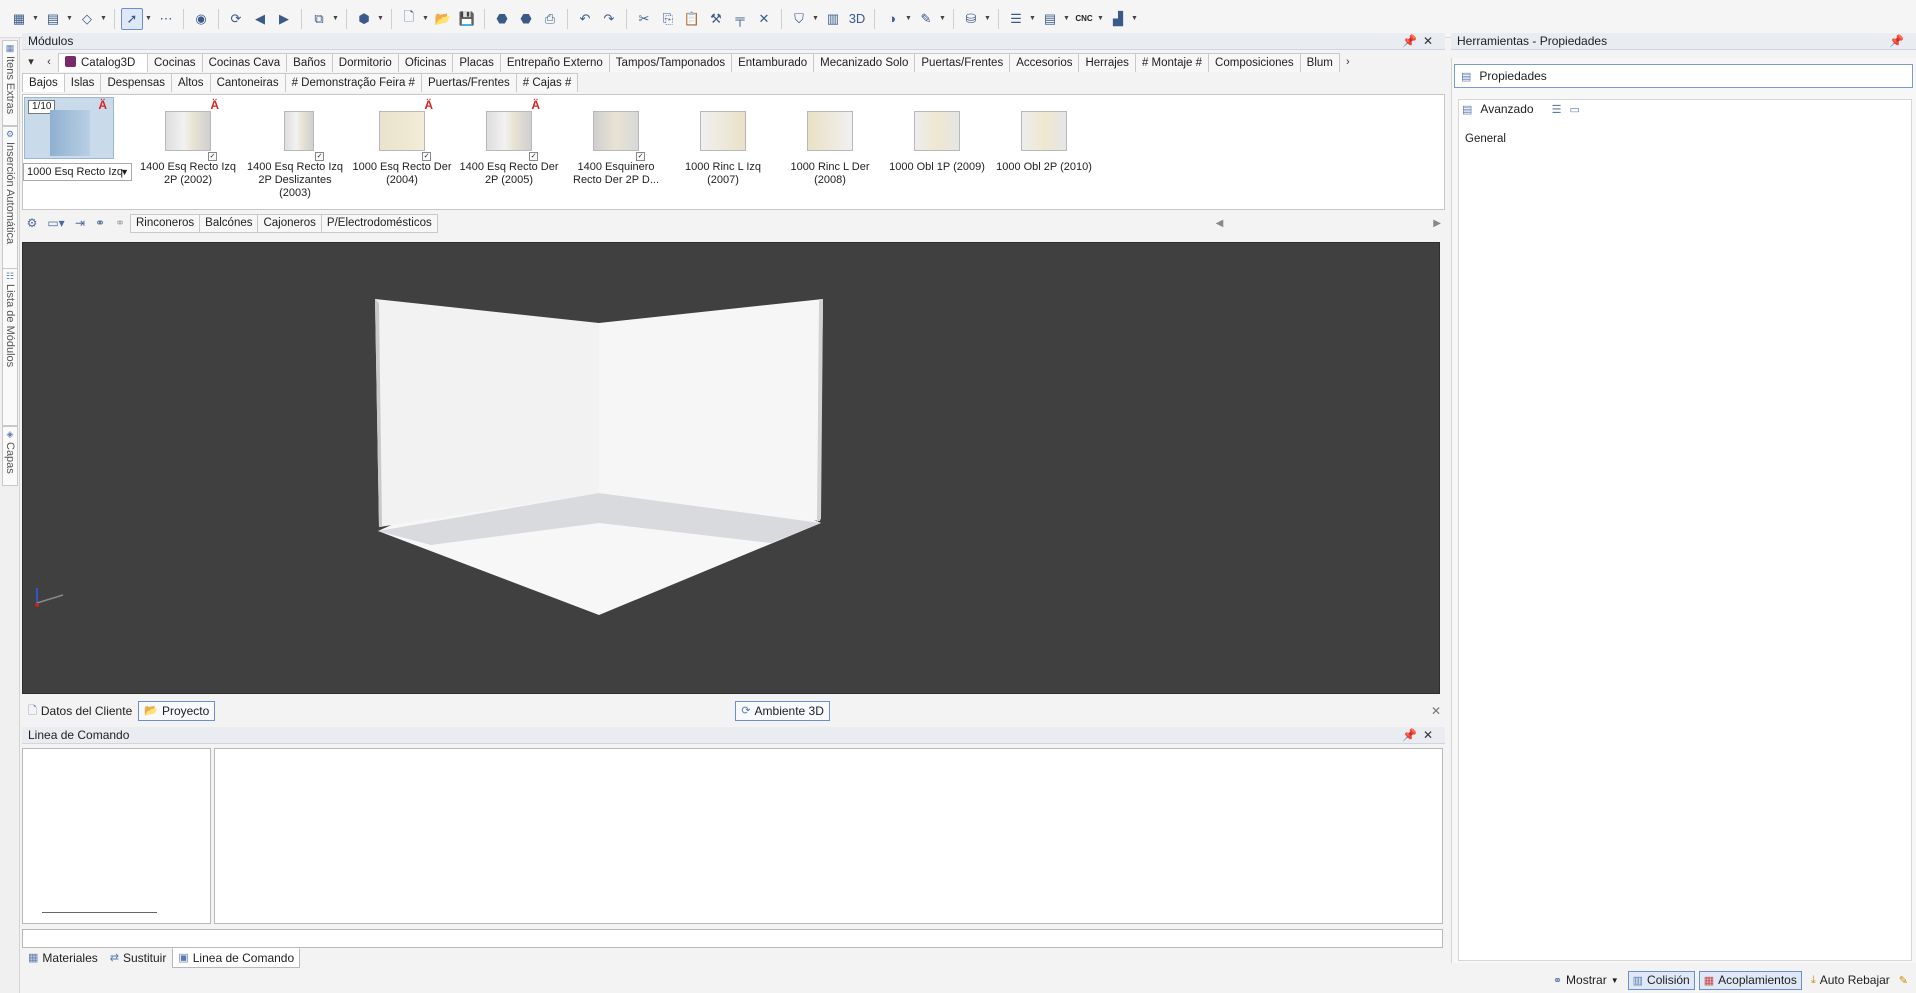  Describe the element at coordinates (830, 146) in the screenshot. I see `gallery-item: 1000 Rinc L Der (2008)` at that location.